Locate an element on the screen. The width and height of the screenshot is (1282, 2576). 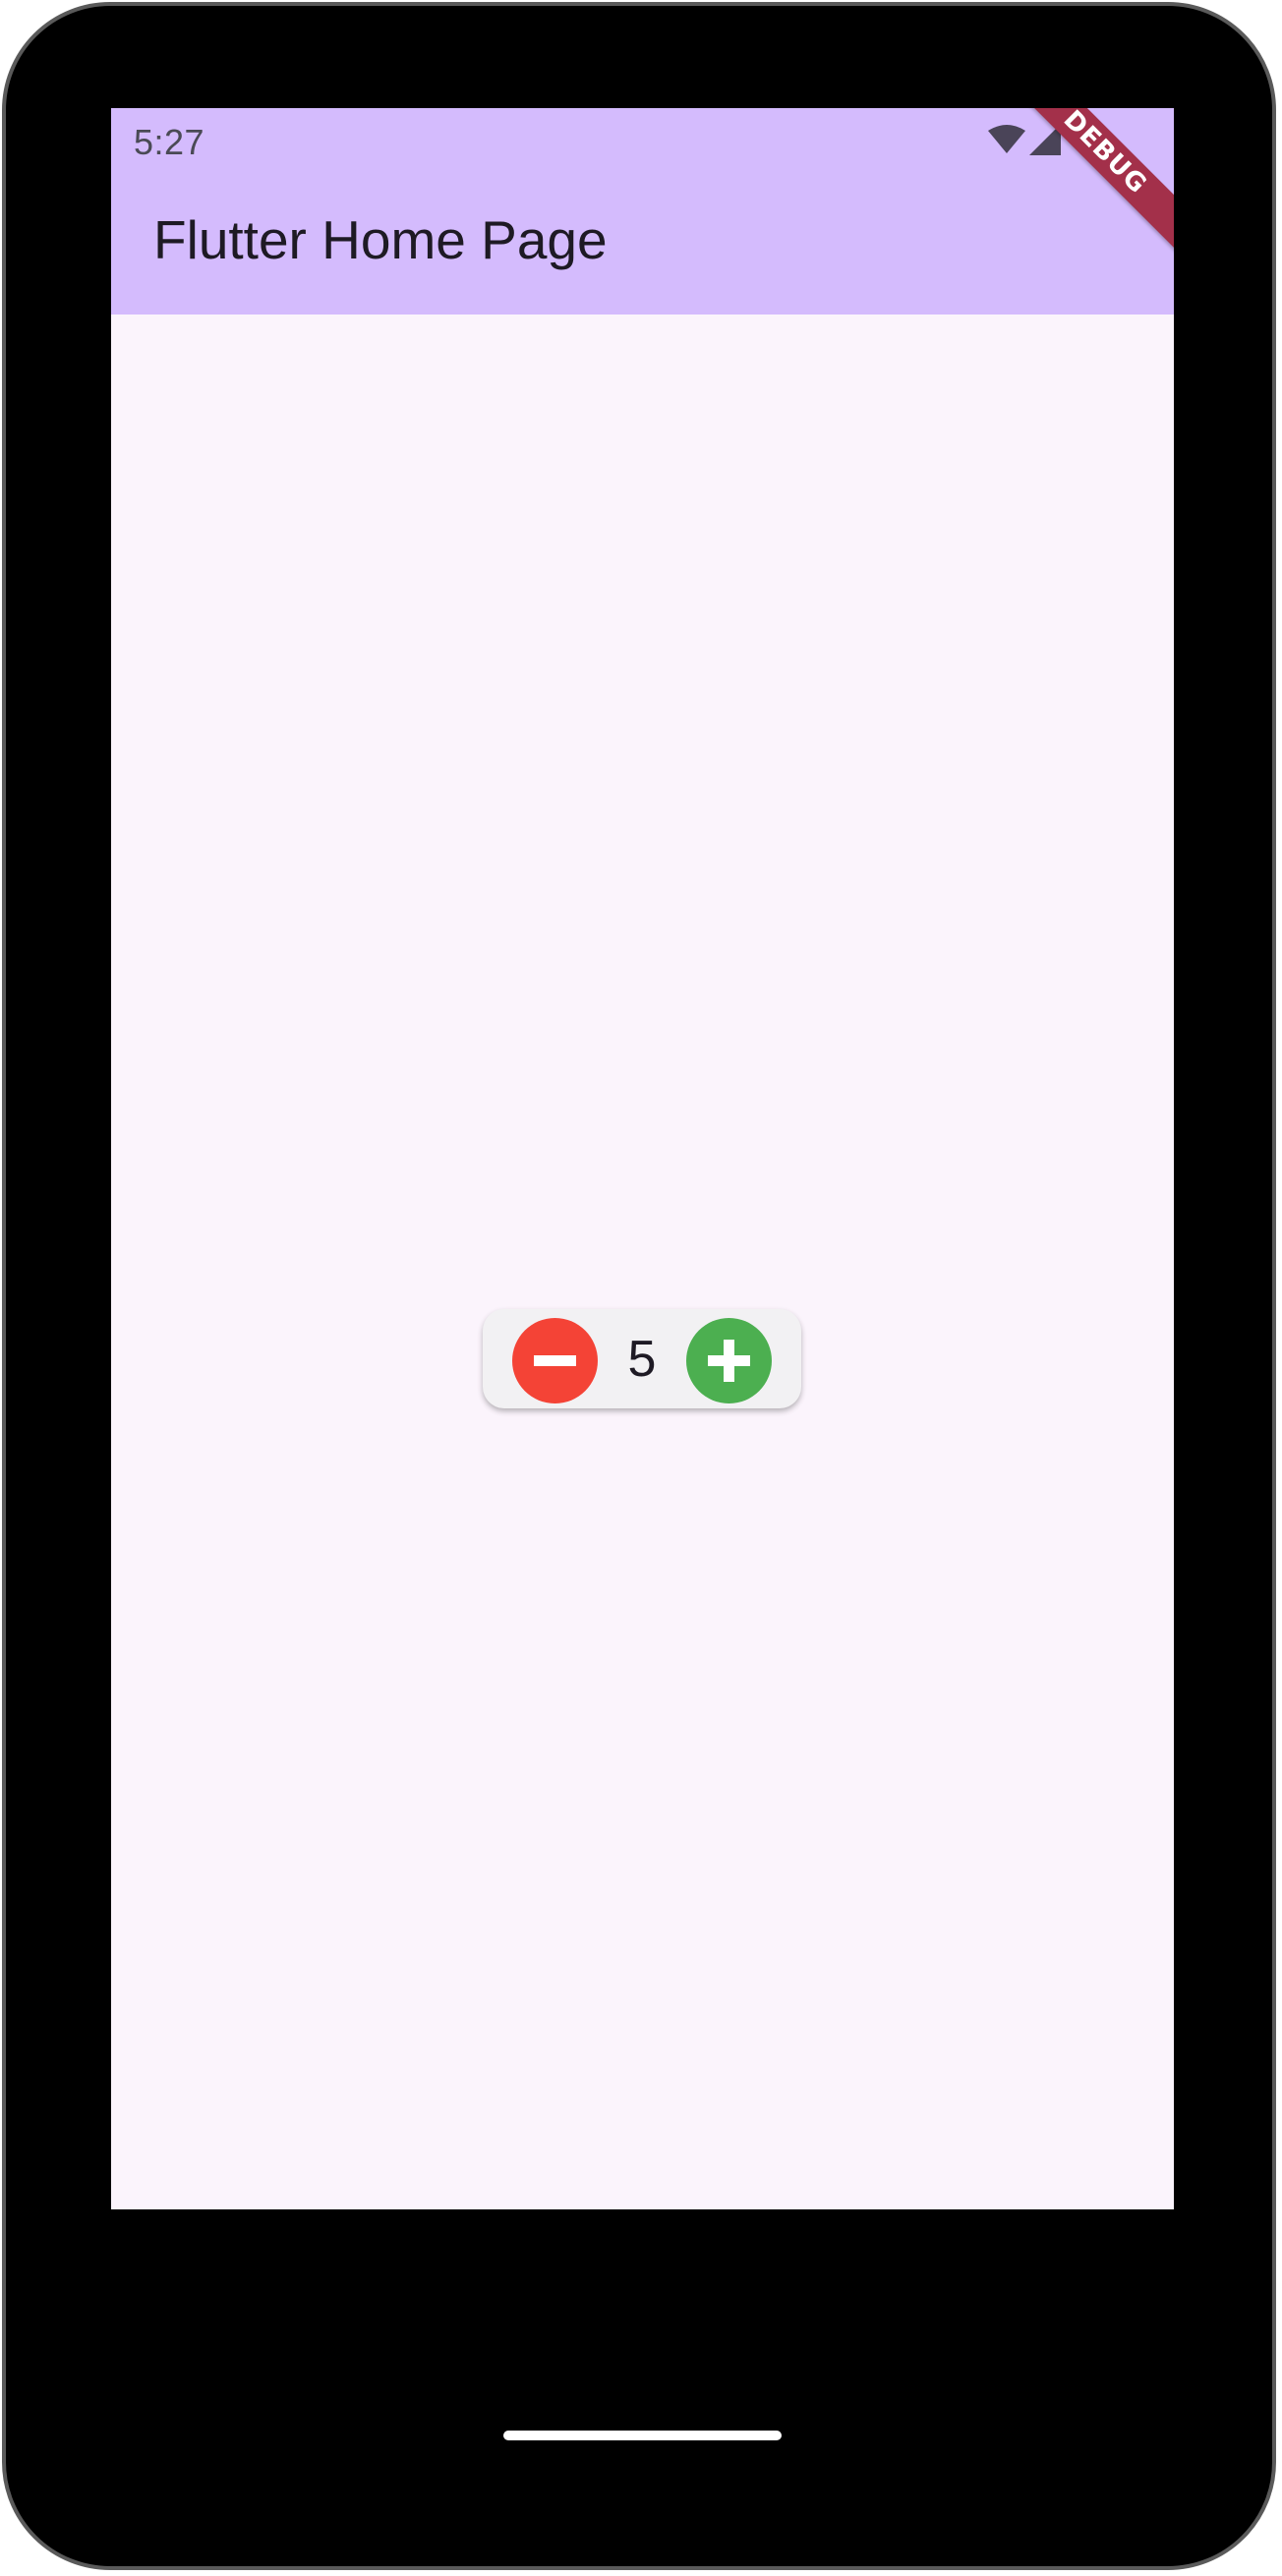
decrement-button is located at coordinates (555, 1361).